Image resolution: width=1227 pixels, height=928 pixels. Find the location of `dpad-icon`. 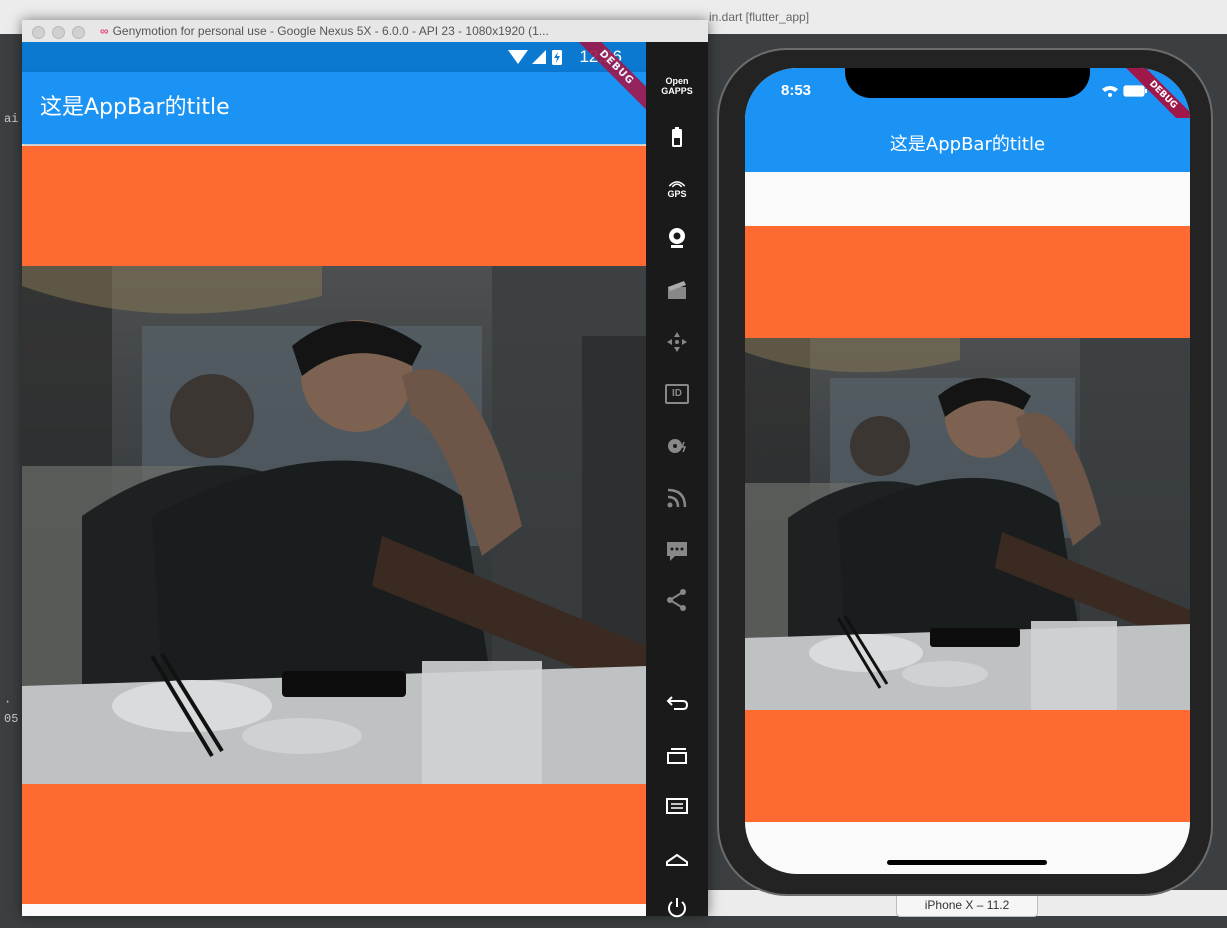

dpad-icon is located at coordinates (677, 342).